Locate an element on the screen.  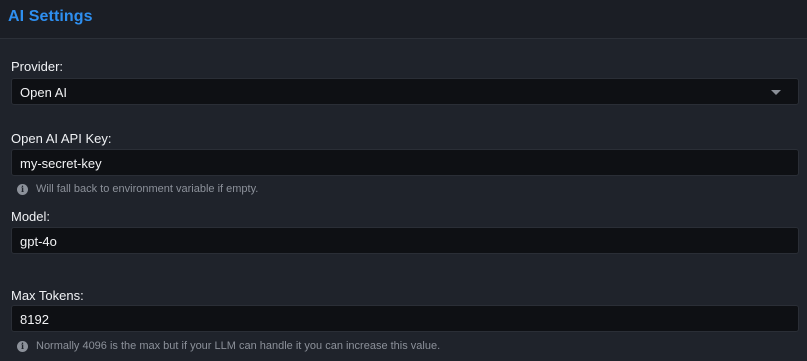
model-label: Model: is located at coordinates (31, 216).